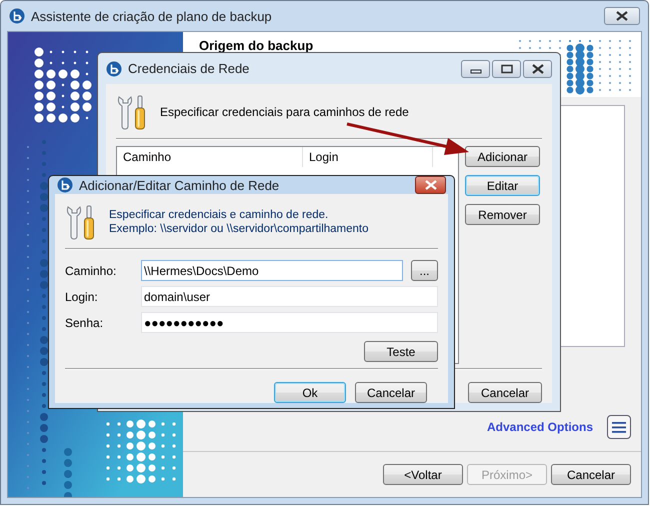  I want to click on field-label: Senha:, so click(84, 323).